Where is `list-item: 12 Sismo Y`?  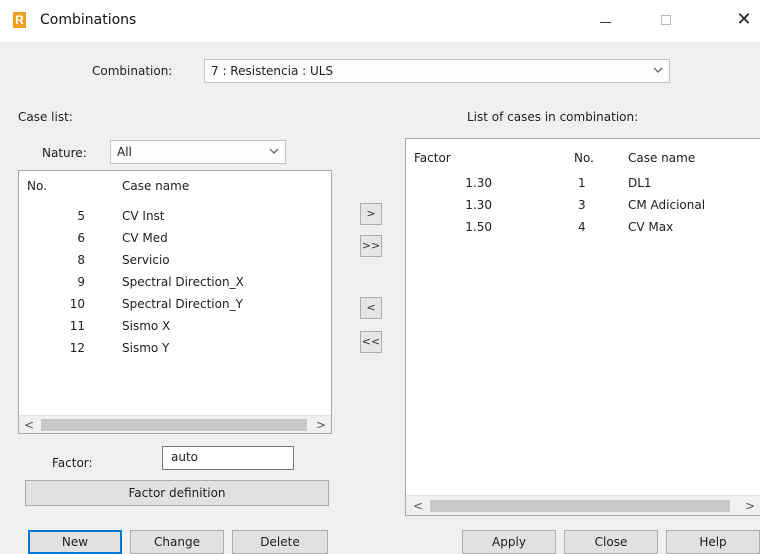 list-item: 12 Sismo Y is located at coordinates (164, 348).